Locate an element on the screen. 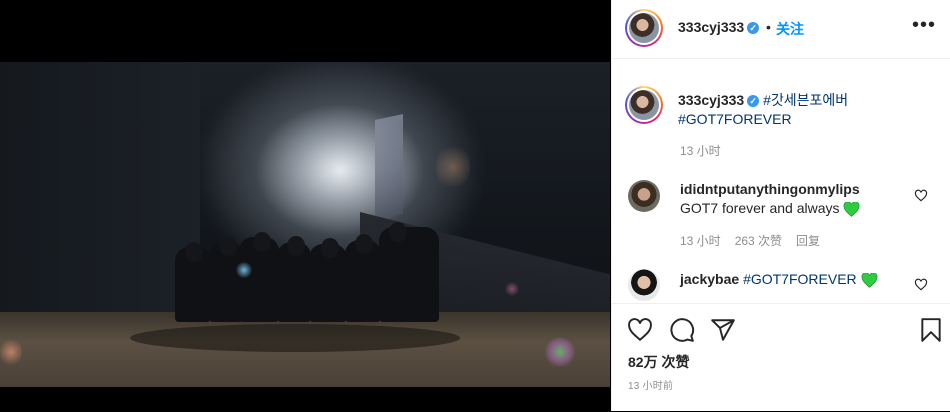 The width and height of the screenshot is (950, 412). bookmark-icon is located at coordinates (931, 330).